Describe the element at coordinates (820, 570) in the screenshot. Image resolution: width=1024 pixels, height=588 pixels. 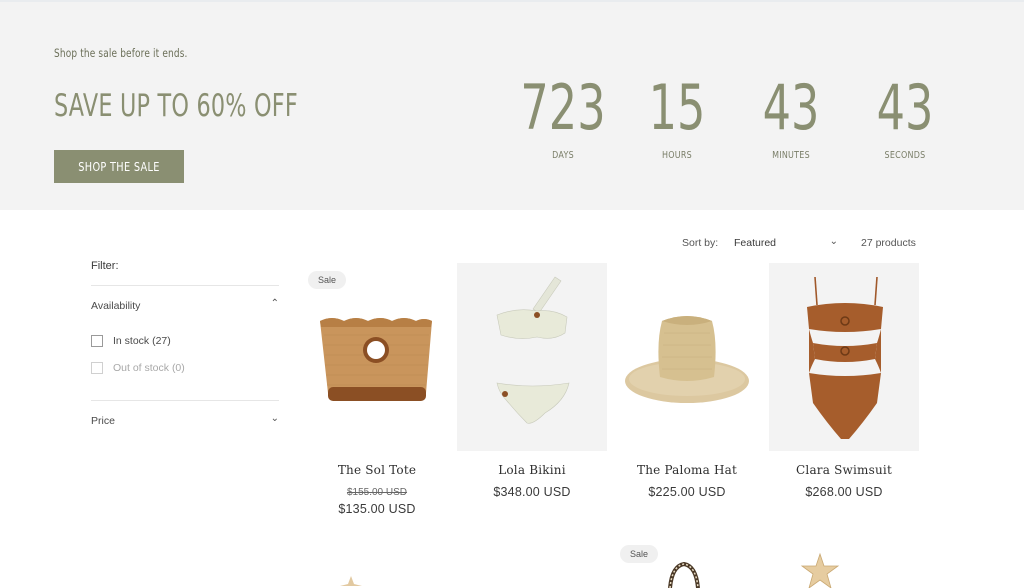
I see `starfish-clip-image` at that location.